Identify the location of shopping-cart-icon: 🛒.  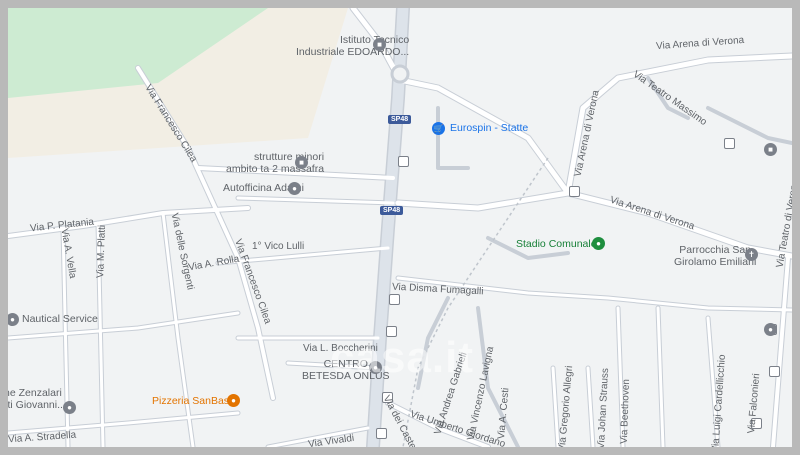
(438, 128).